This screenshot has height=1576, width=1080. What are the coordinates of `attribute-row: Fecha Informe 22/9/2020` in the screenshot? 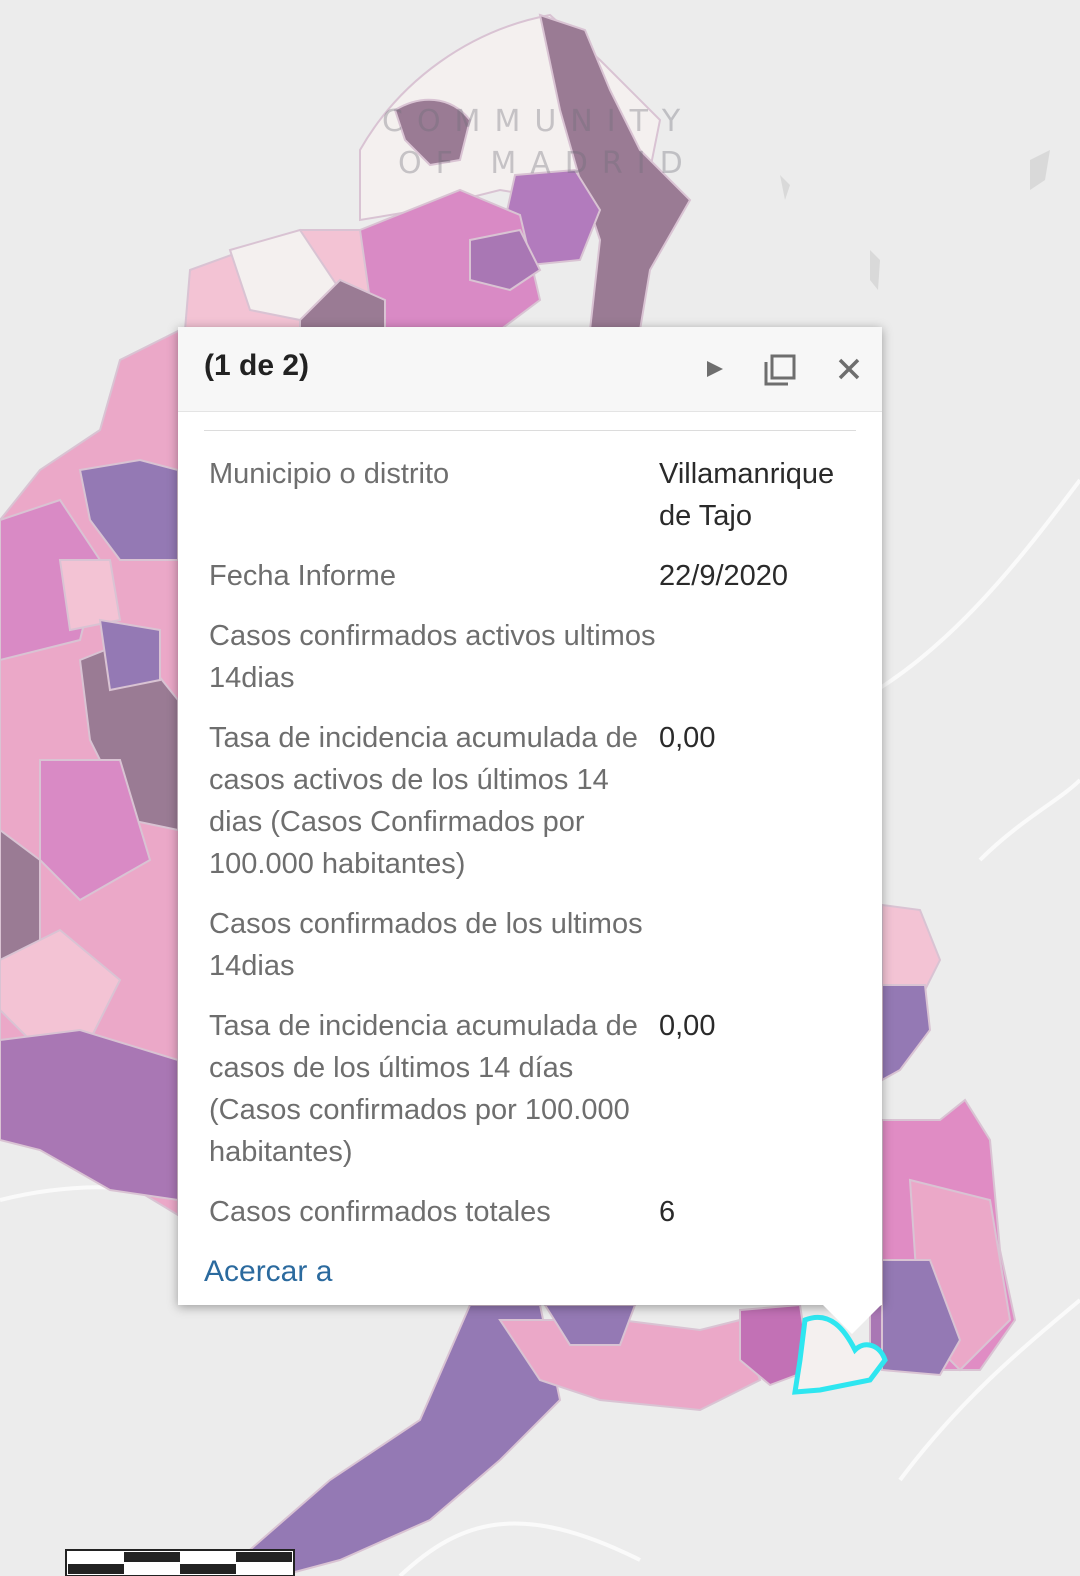 It's located at (534, 576).